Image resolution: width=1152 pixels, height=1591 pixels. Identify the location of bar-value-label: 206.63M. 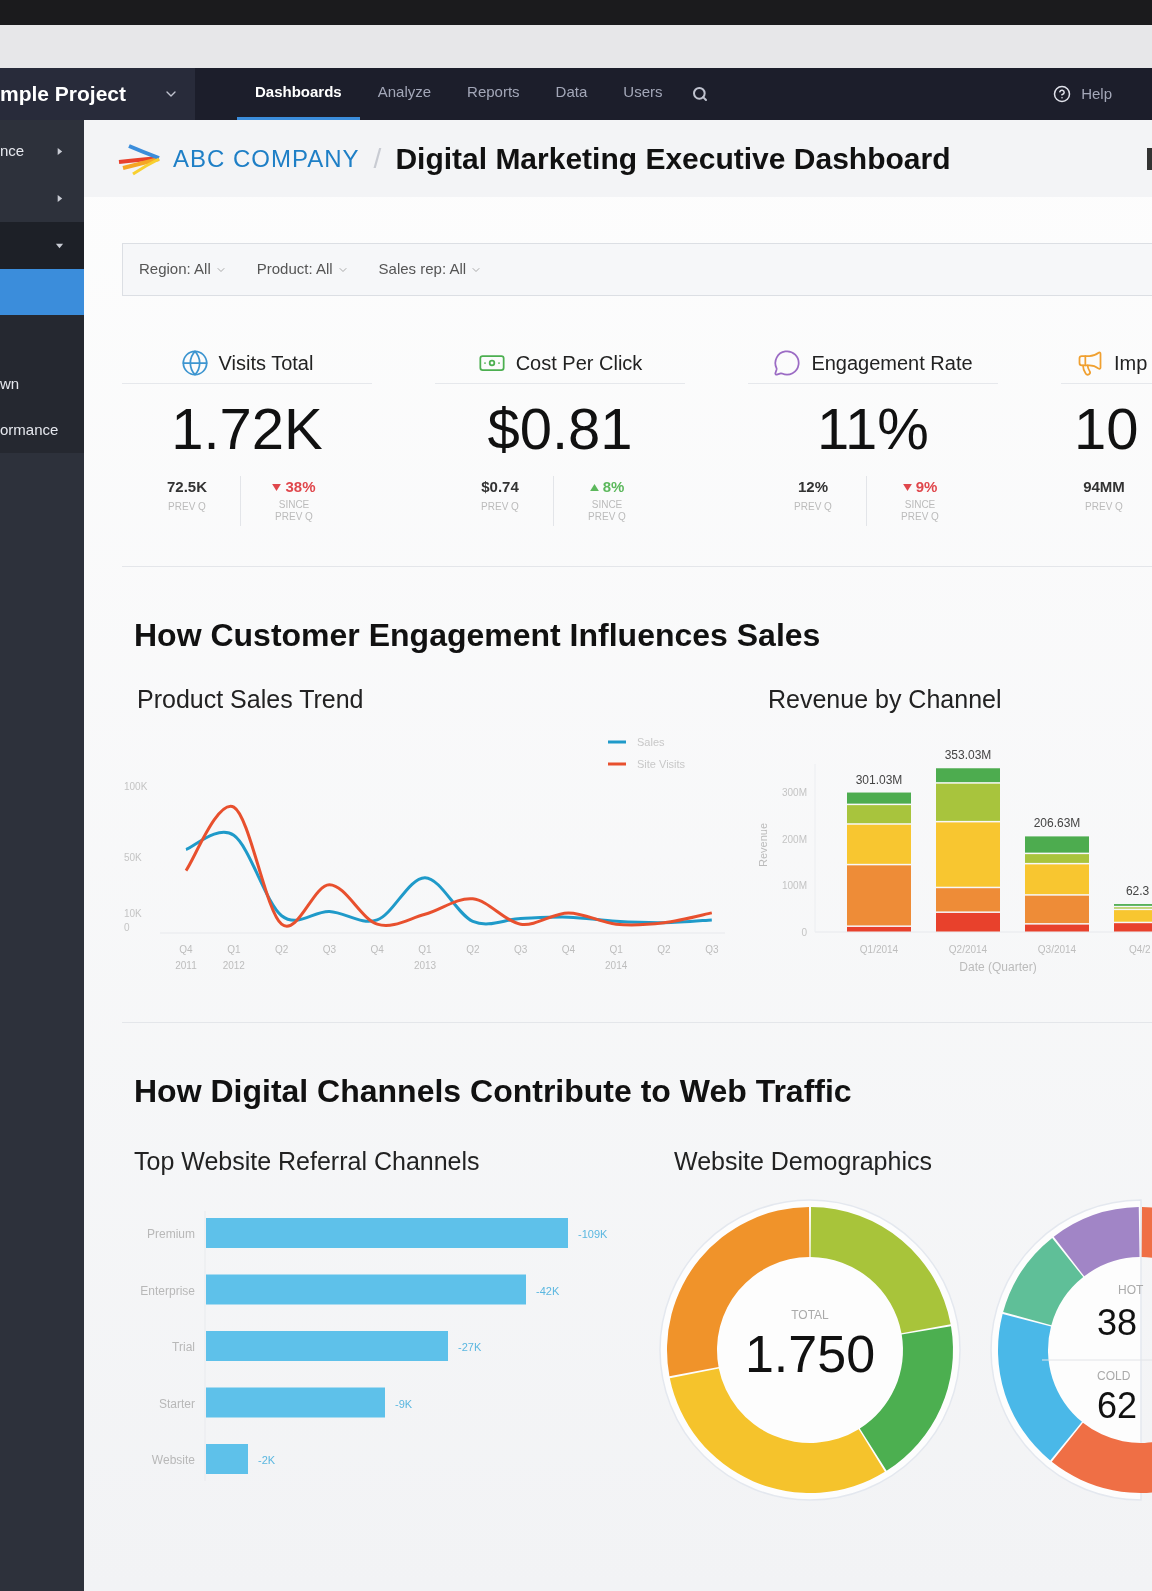
(1057, 822).